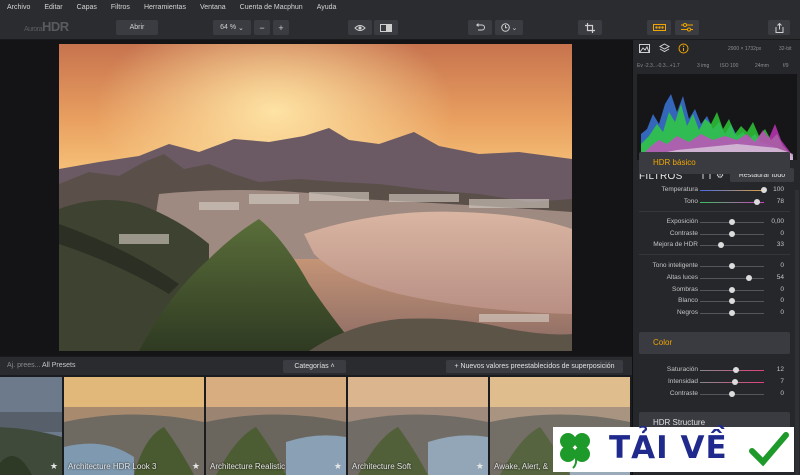  What do you see at coordinates (418, 426) in the screenshot?
I see `preset-thumbnail: Architecture Soft ★` at bounding box center [418, 426].